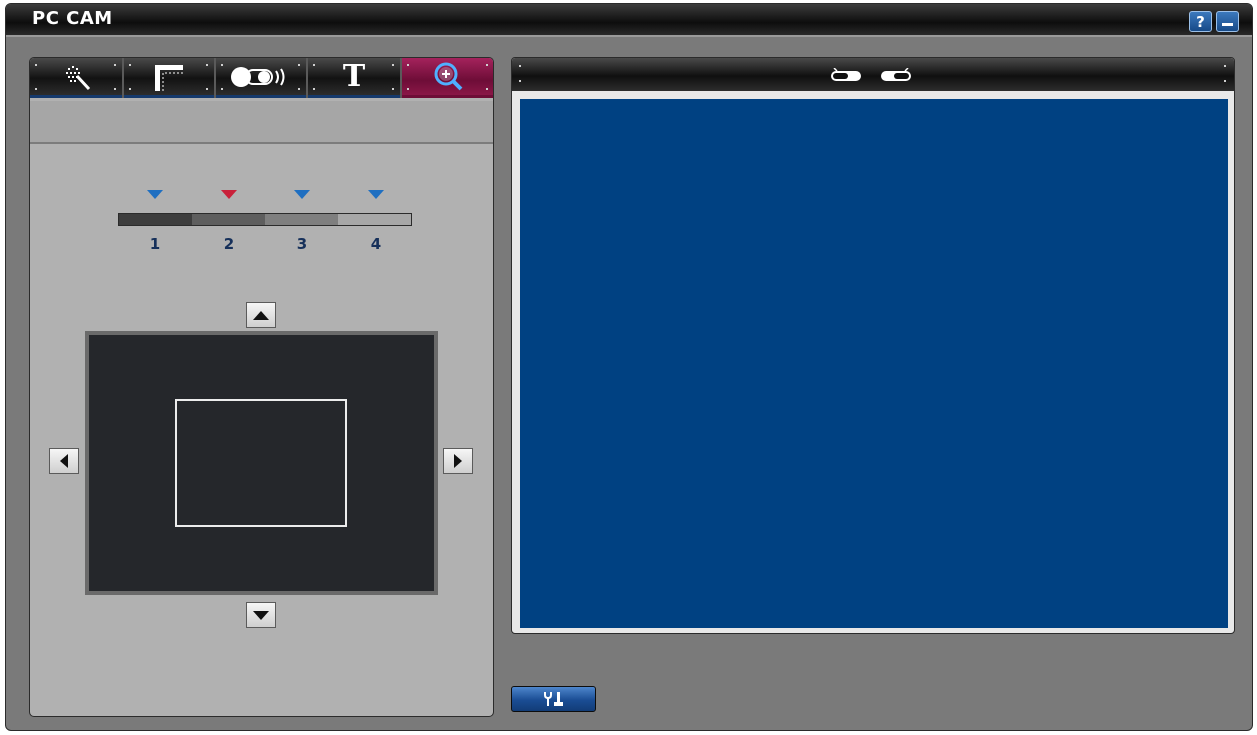 The width and height of the screenshot is (1257, 735). I want to click on tab-frame, so click(169, 78).